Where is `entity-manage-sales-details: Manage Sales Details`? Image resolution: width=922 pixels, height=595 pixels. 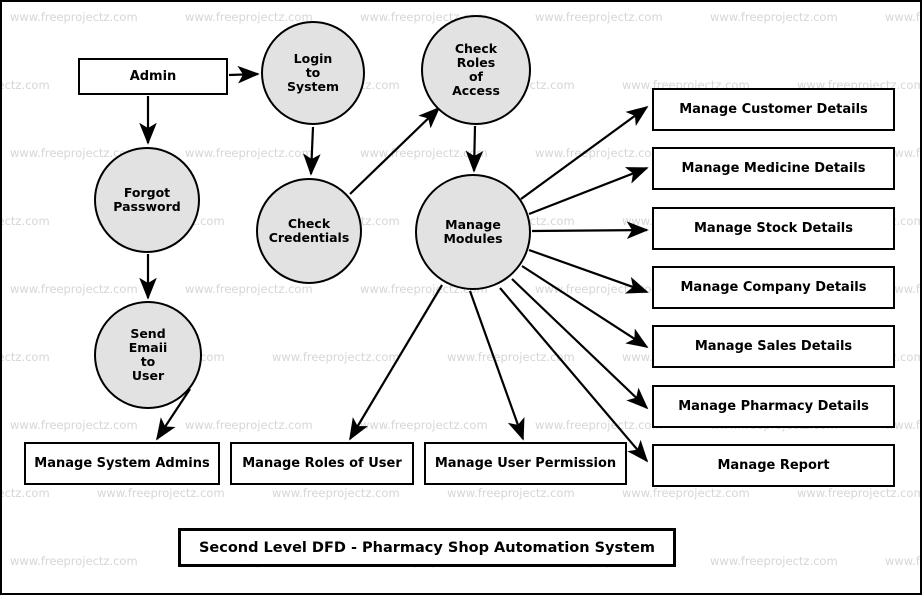 entity-manage-sales-details: Manage Sales Details is located at coordinates (773, 346).